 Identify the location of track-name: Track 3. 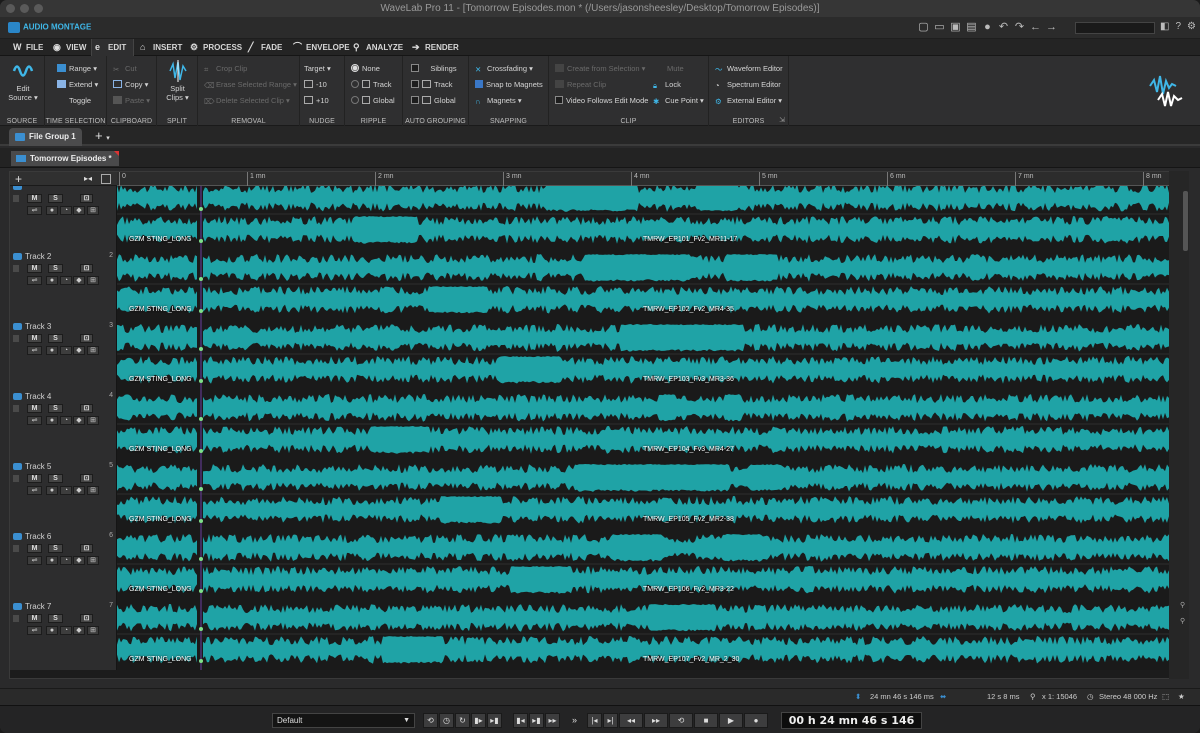
(32, 326).